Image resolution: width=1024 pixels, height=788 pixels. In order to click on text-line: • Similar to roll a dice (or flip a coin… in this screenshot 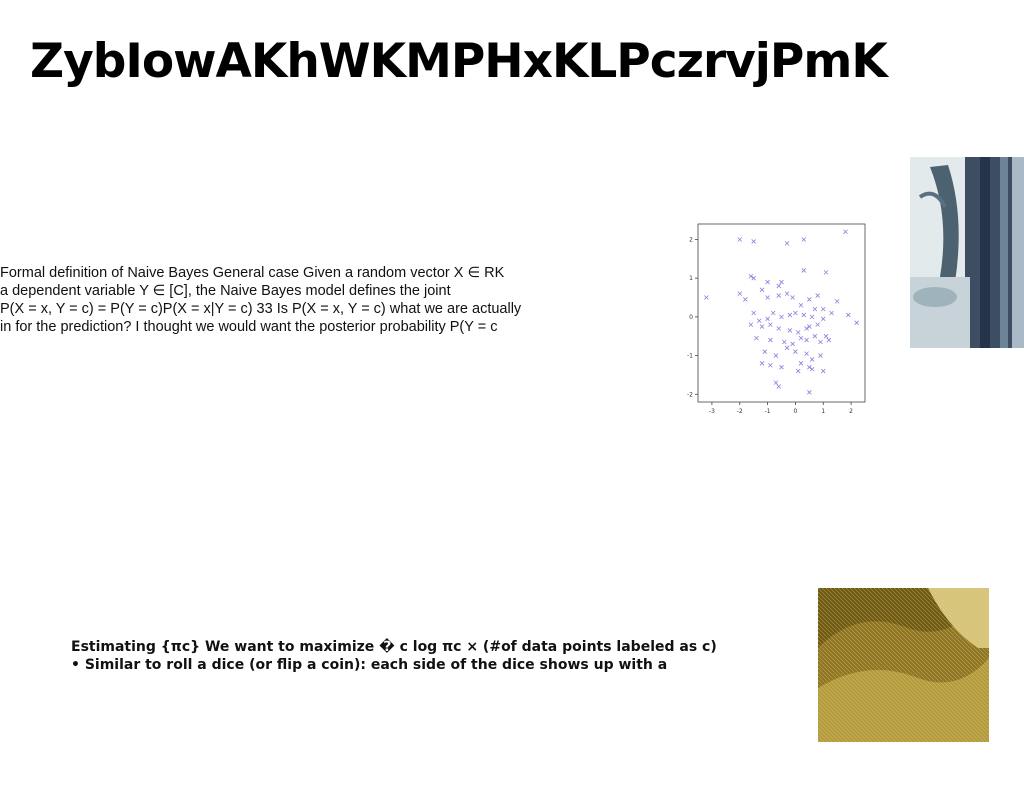, I will do `click(369, 665)`.